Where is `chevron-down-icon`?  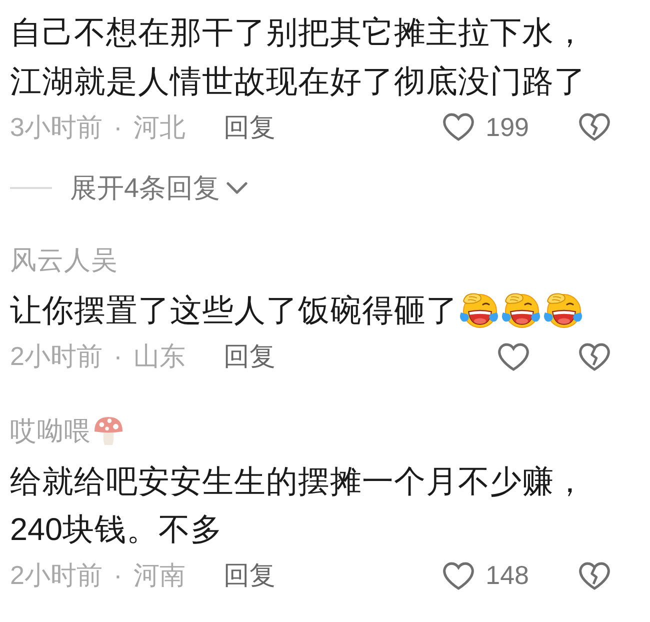
chevron-down-icon is located at coordinates (237, 188).